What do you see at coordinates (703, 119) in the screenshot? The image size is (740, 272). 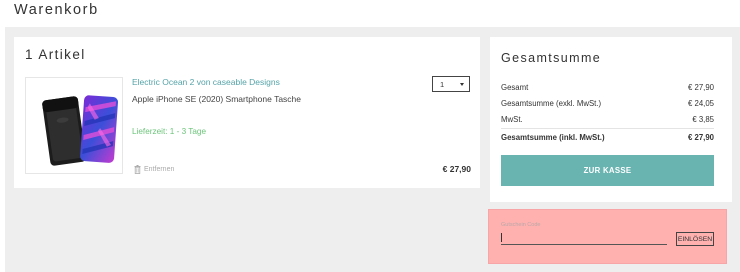 I see `summary-value: € 3,85` at bounding box center [703, 119].